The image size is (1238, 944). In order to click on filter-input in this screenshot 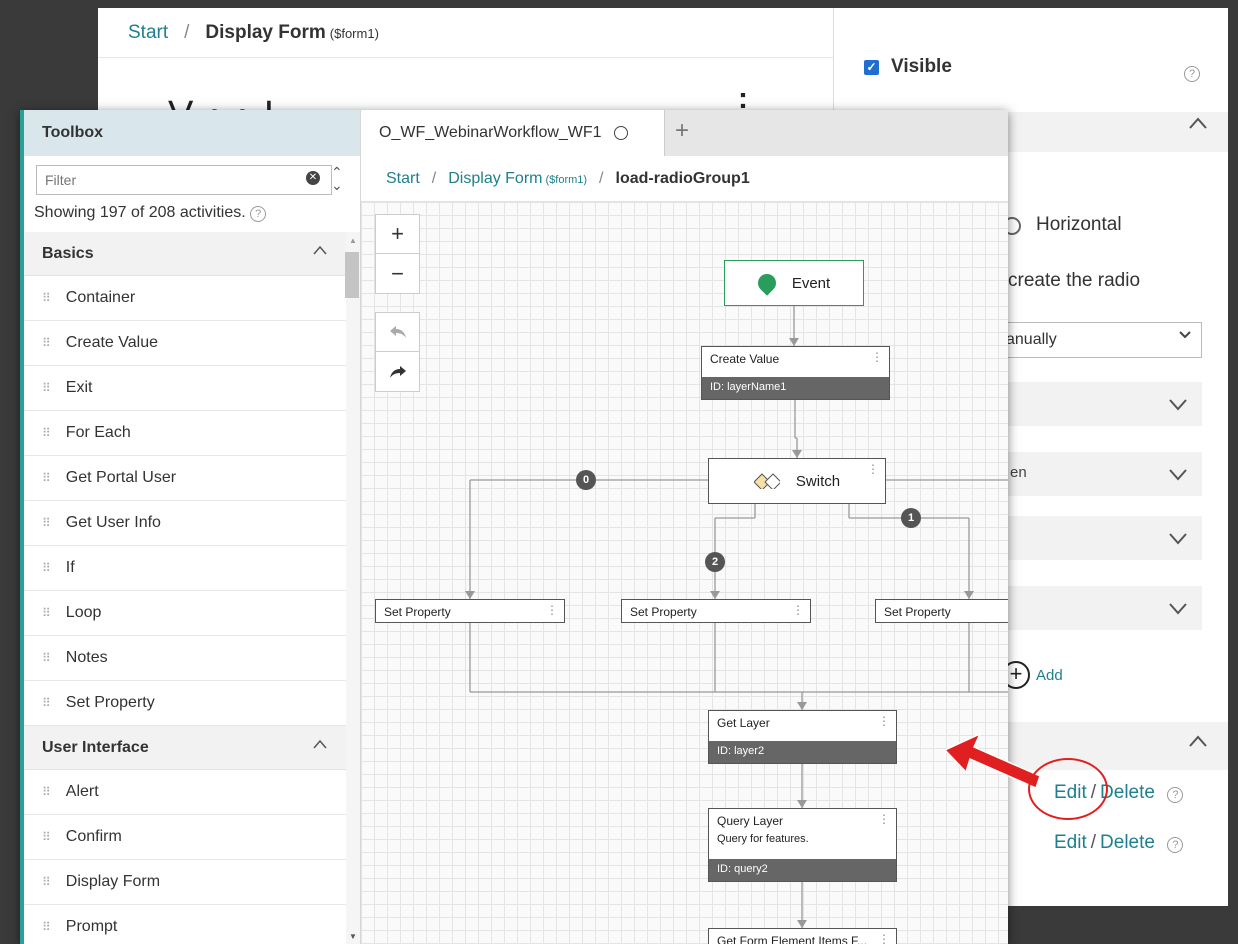, I will do `click(184, 180)`.